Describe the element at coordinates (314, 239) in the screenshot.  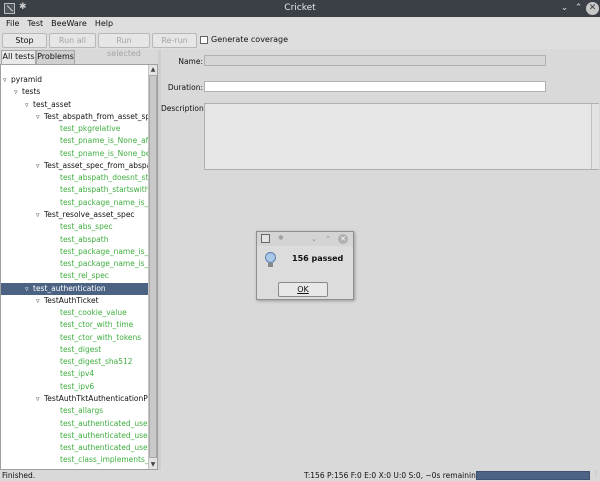
I see `dialog-minimize-icon: ⌄` at that location.